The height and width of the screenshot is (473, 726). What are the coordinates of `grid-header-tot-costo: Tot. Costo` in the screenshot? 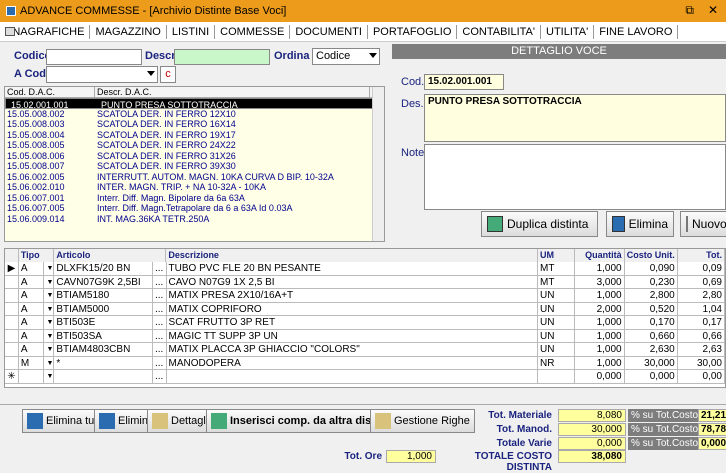 It's located at (701, 255).